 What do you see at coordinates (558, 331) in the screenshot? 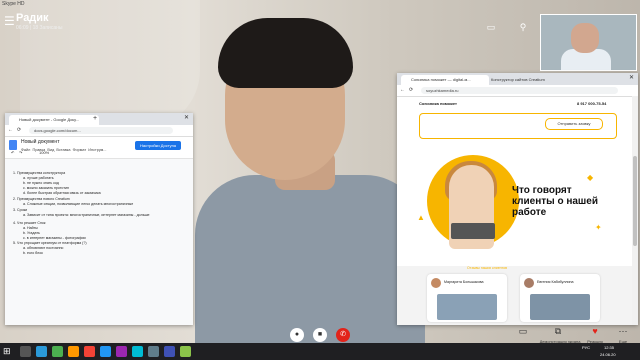
I see `share-screen-icon: ⧉` at bounding box center [558, 331].